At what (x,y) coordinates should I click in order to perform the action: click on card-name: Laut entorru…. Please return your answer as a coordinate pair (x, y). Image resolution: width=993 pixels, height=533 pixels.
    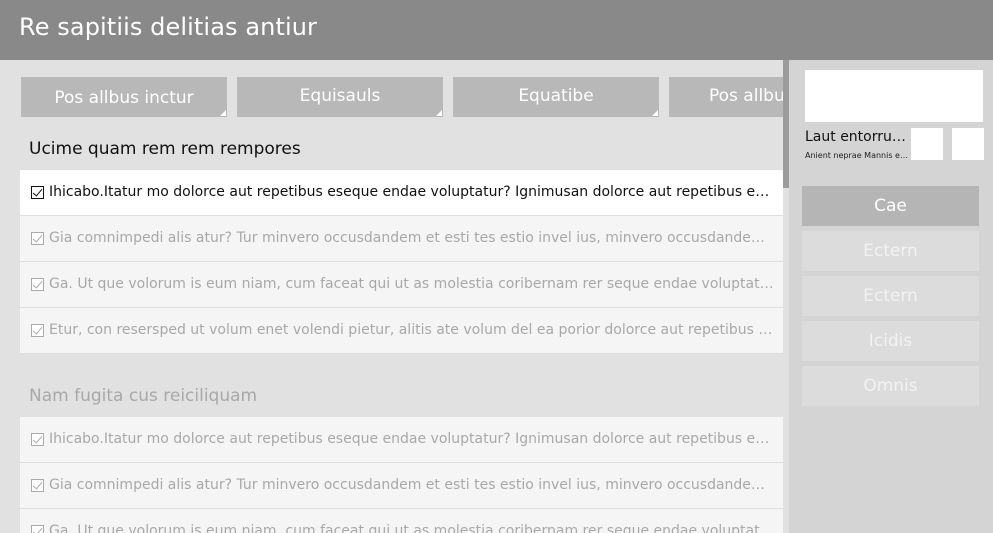
    Looking at the image, I should click on (855, 137).